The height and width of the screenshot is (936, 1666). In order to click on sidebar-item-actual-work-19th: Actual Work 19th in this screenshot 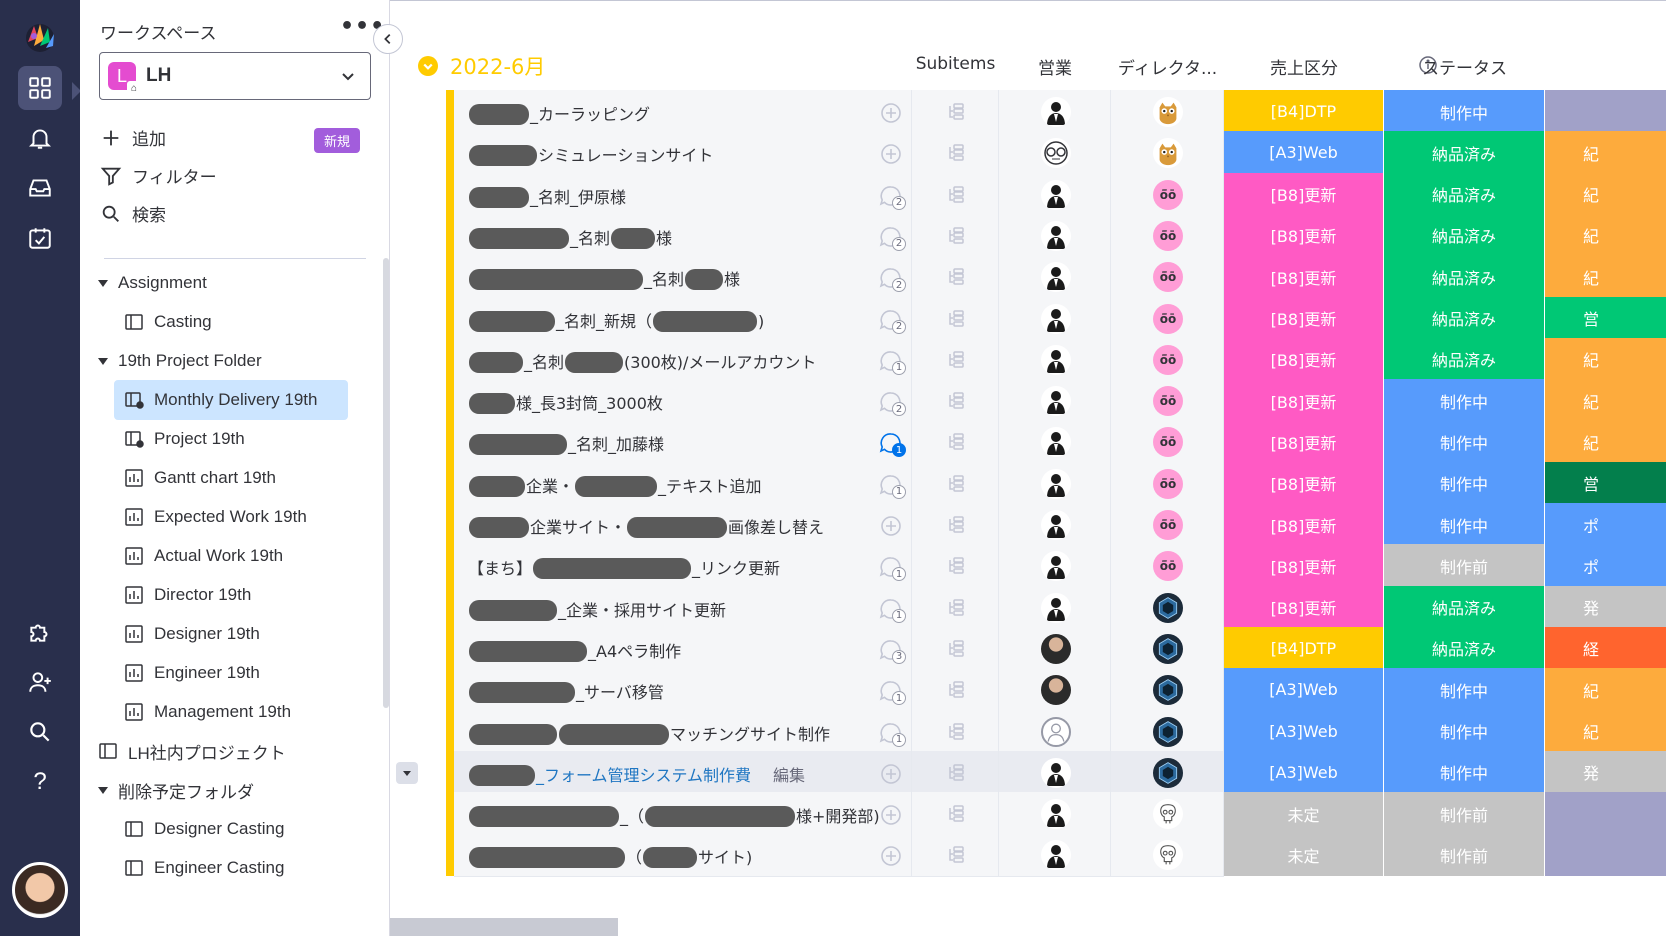, I will do `click(203, 556)`.